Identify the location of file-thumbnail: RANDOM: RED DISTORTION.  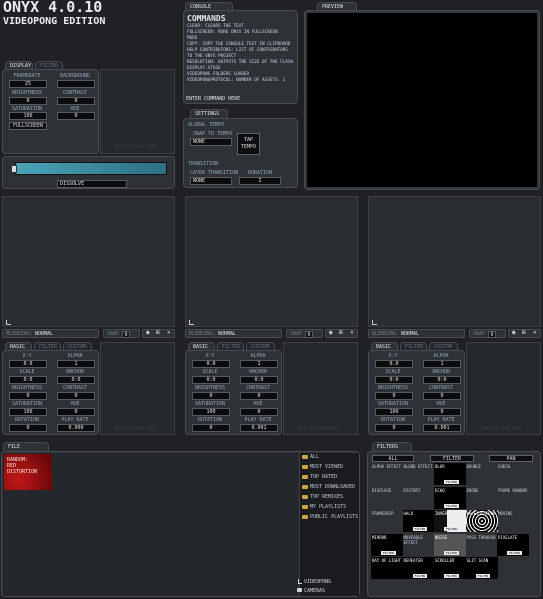
(28, 472).